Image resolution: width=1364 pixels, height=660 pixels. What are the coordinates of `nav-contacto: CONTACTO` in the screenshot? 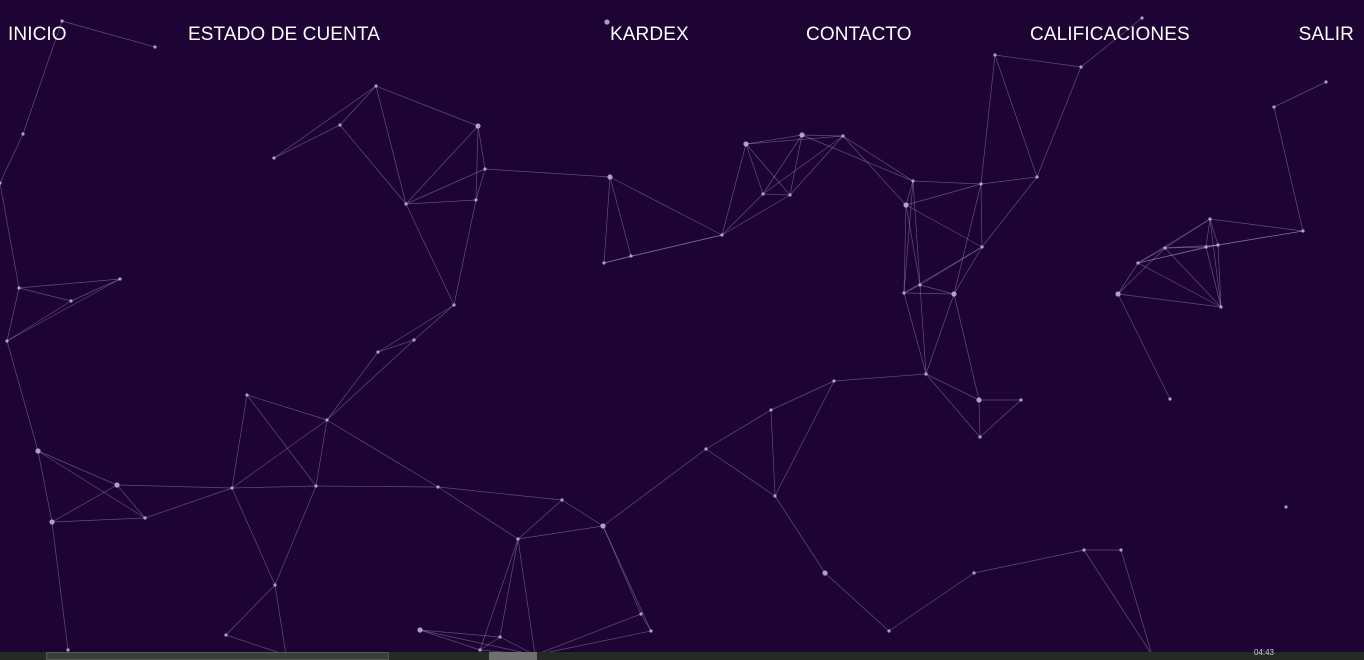 It's located at (859, 35).